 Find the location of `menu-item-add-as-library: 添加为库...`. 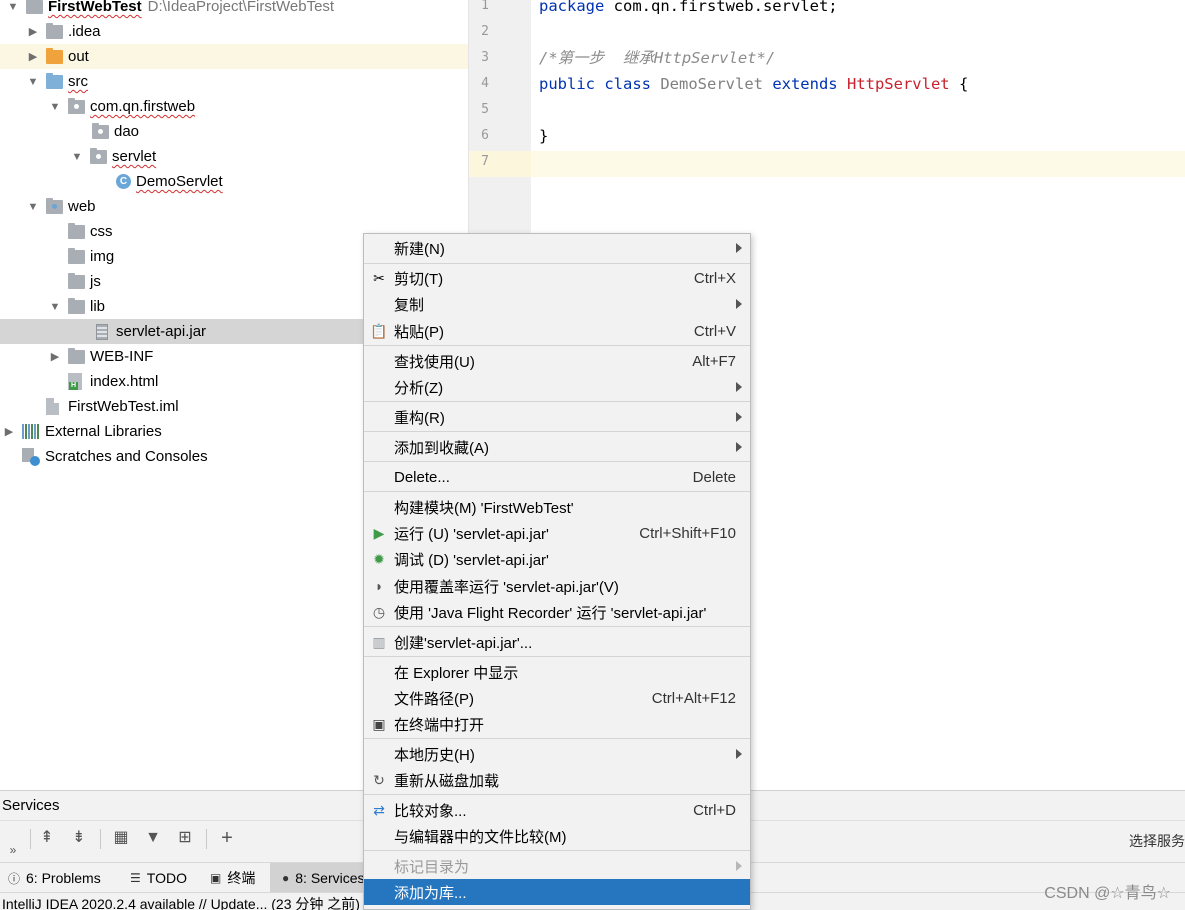

menu-item-add-as-library: 添加为库... is located at coordinates (557, 892).